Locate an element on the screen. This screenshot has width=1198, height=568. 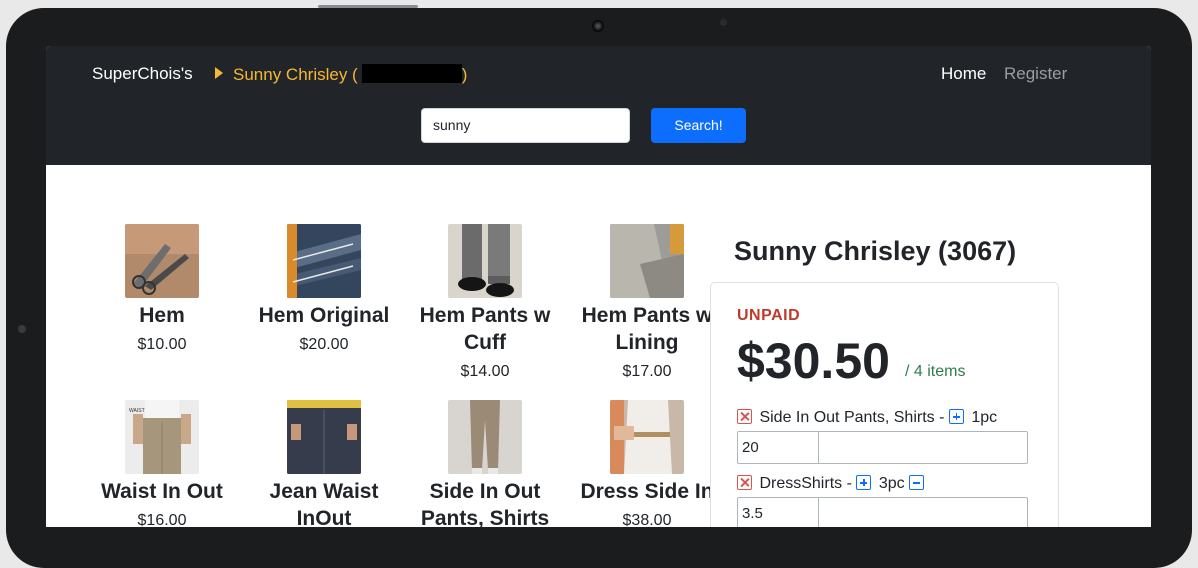
status-badge: UNPAID is located at coordinates (769, 315).